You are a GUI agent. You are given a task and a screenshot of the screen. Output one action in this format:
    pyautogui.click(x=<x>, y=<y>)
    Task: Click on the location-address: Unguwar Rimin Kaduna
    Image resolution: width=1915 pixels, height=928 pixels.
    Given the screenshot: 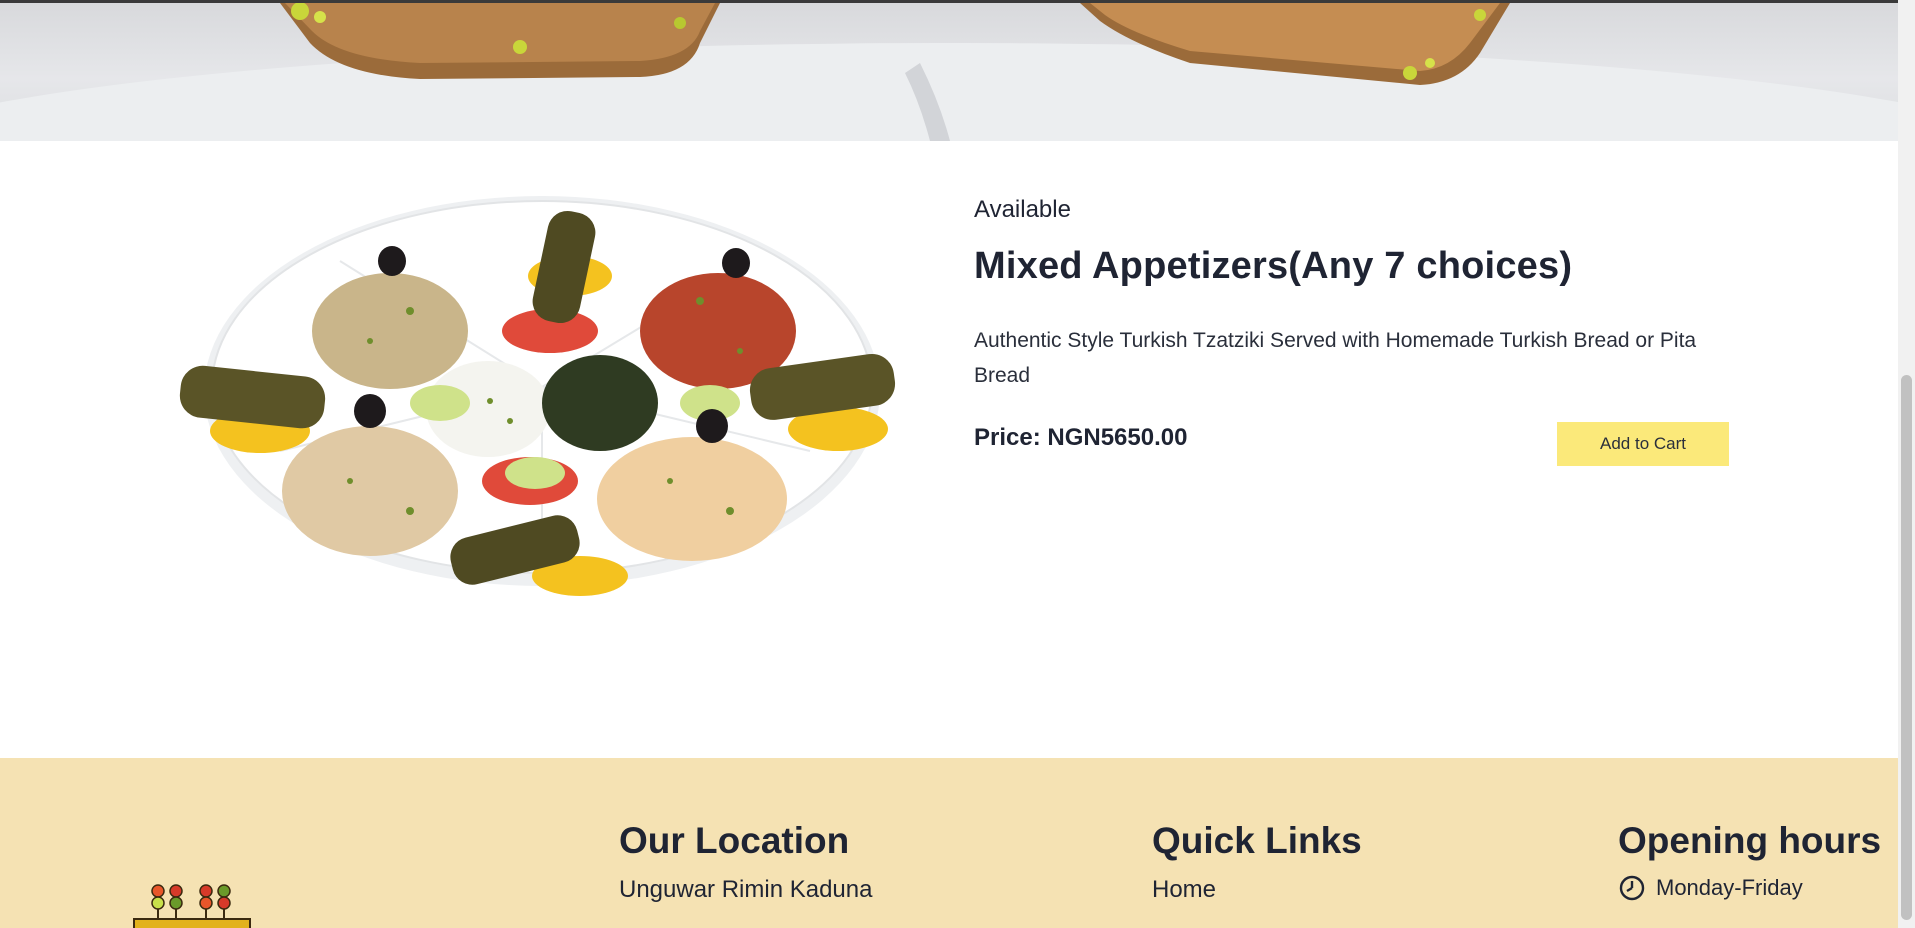 What is the action you would take?
    pyautogui.click(x=746, y=889)
    